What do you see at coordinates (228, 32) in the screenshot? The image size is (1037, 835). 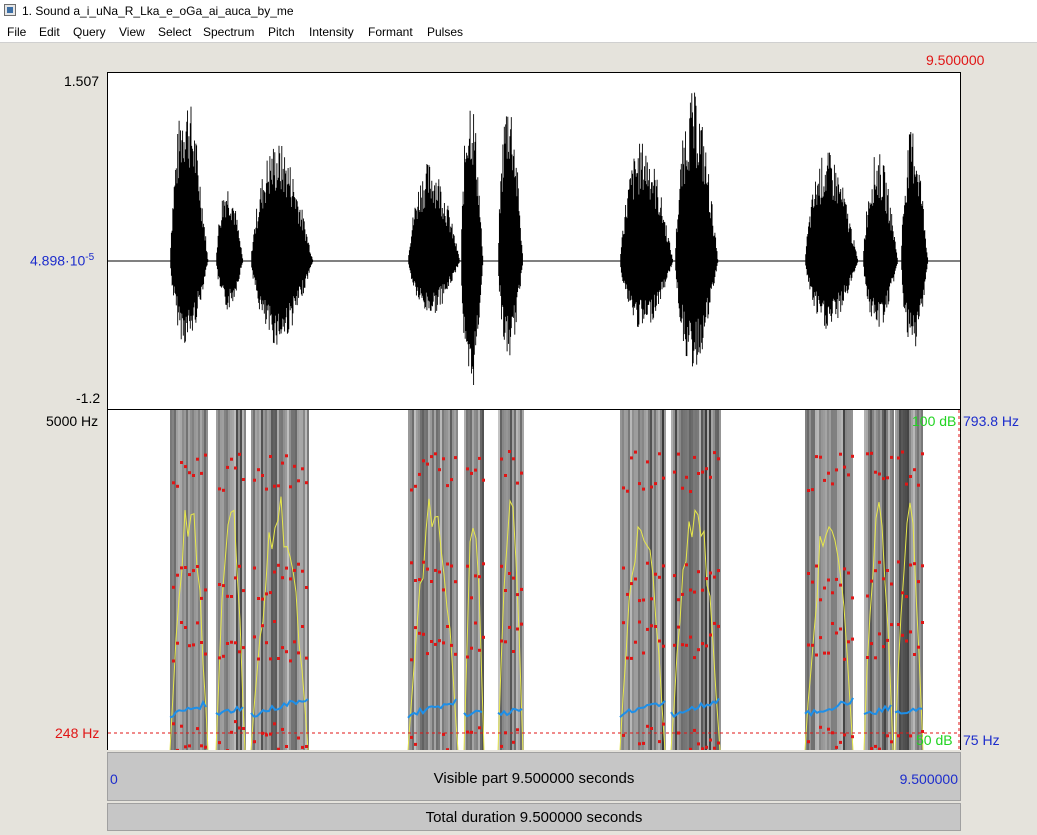 I see `menu-spectrum: Spectrum` at bounding box center [228, 32].